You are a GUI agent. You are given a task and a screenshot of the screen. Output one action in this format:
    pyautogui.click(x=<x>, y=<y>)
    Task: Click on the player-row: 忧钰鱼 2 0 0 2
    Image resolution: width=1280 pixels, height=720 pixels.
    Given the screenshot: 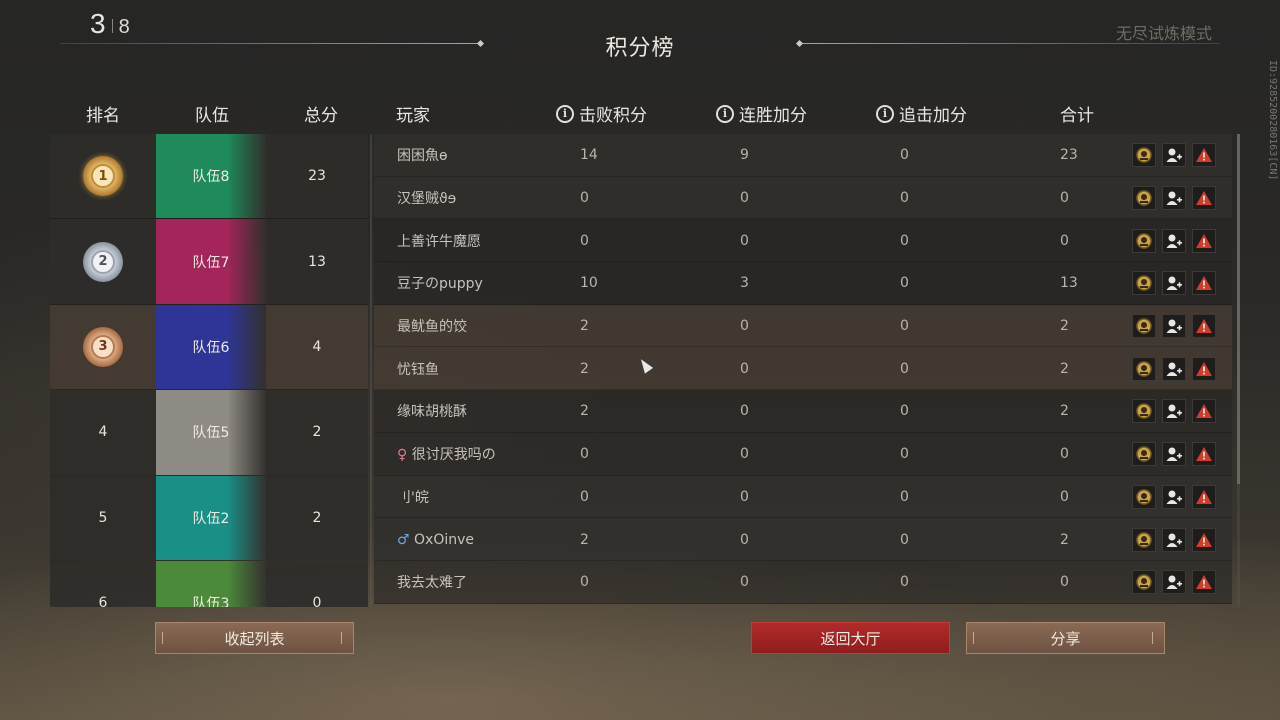 What is the action you would take?
    pyautogui.click(x=803, y=369)
    